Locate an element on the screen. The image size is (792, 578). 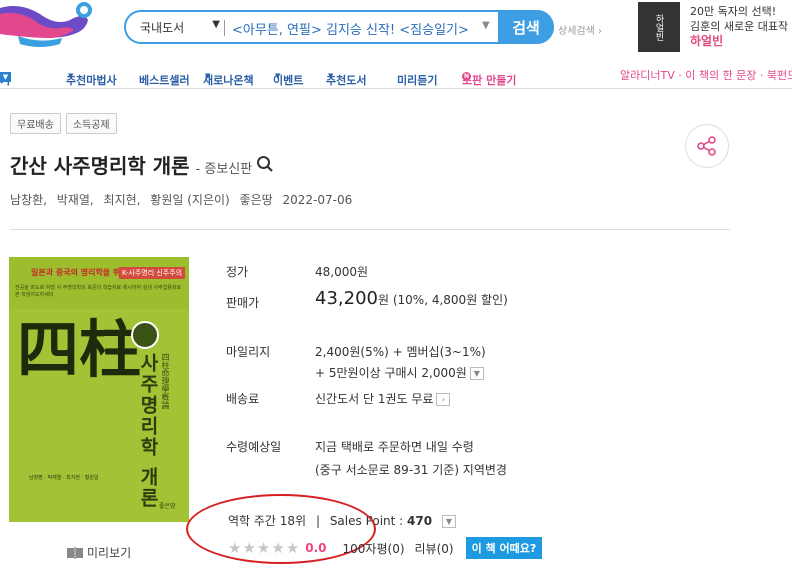
author-link: 최지현, is located at coordinates (122, 200).